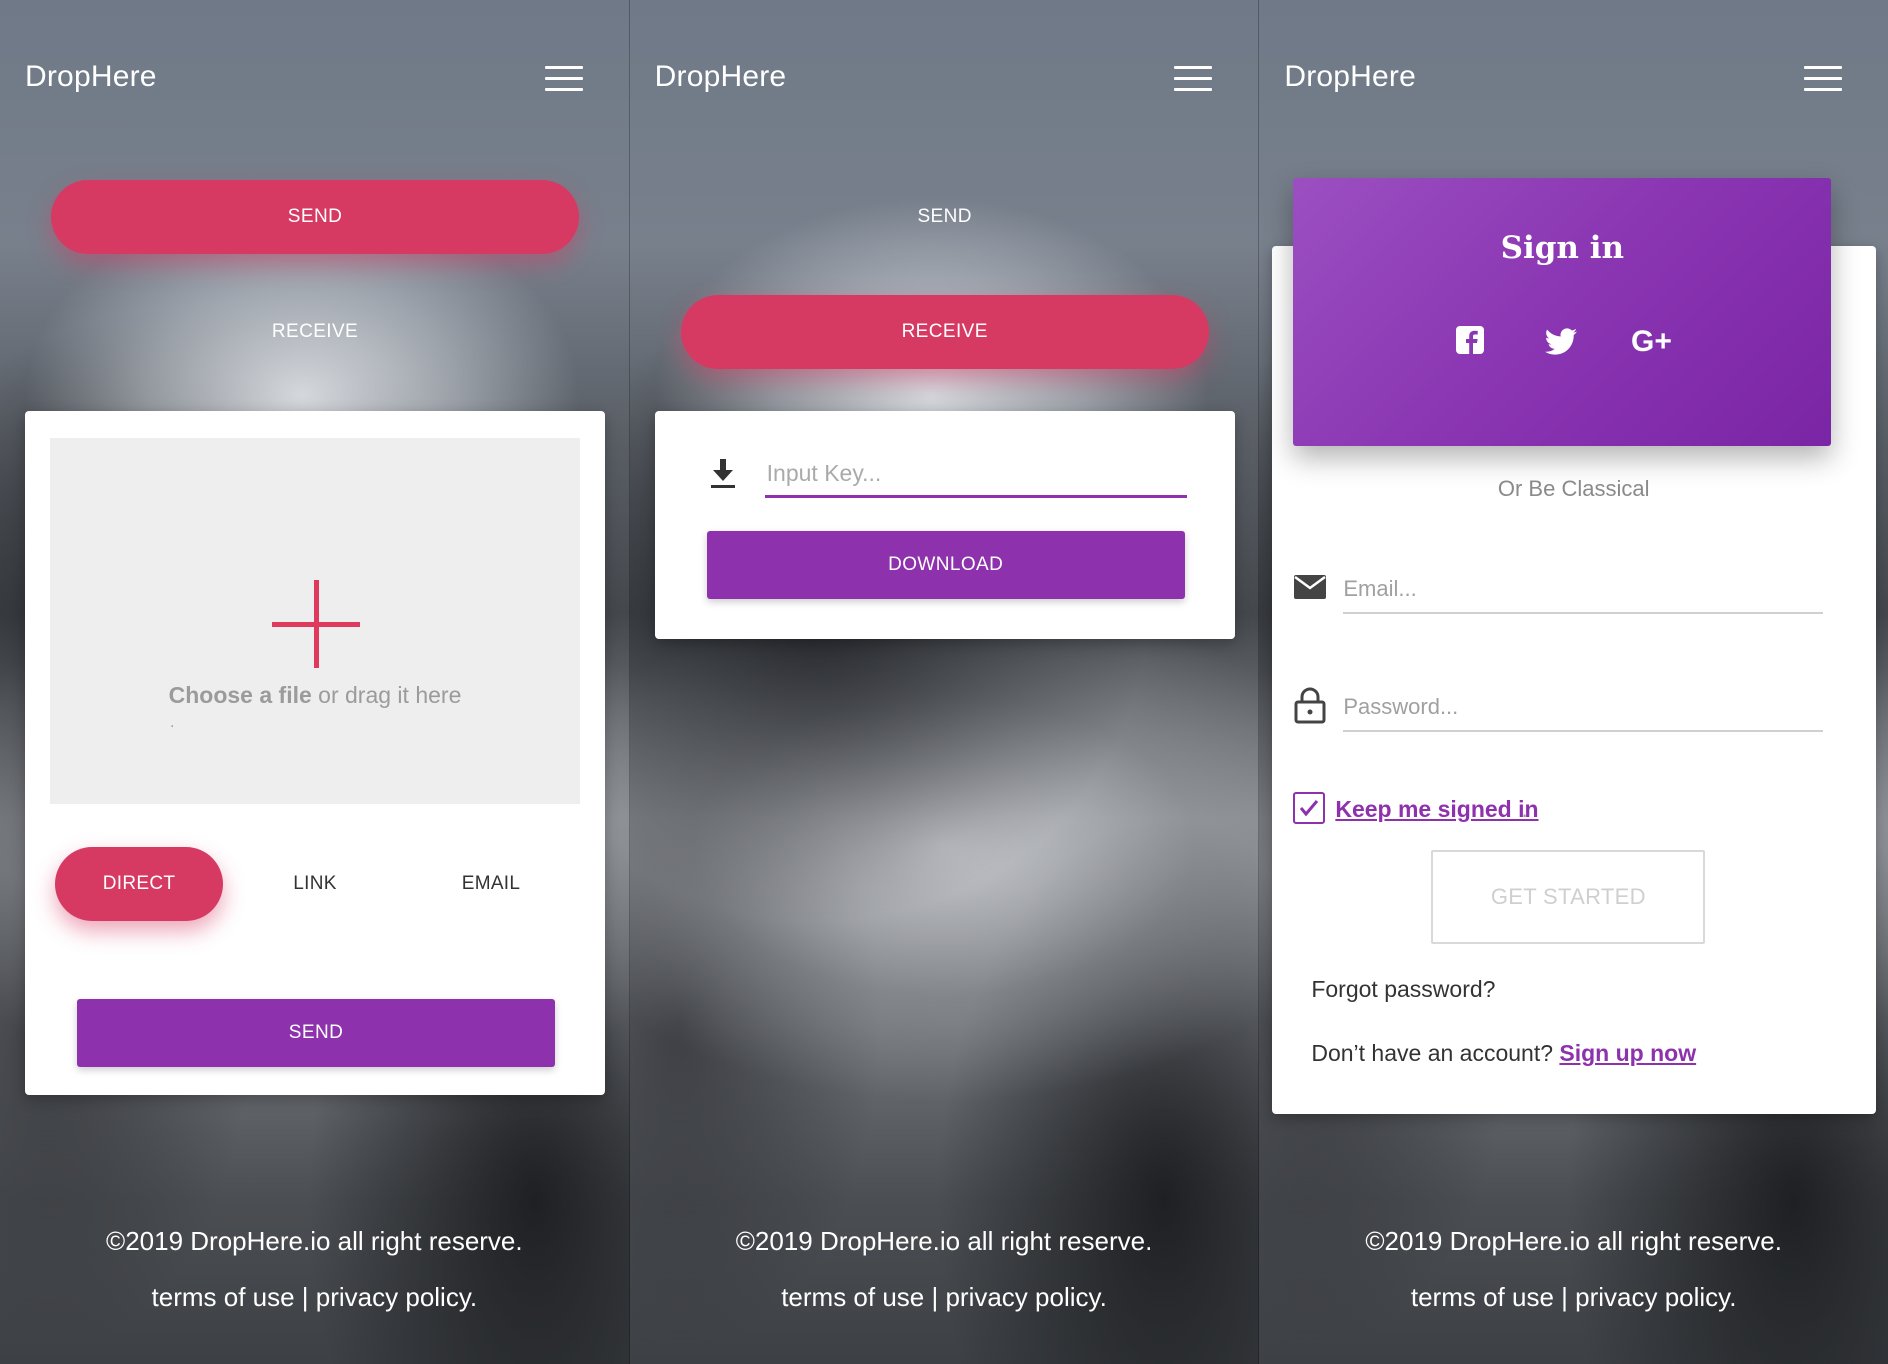 The width and height of the screenshot is (1888, 1364). I want to click on key-input, so click(975, 474).